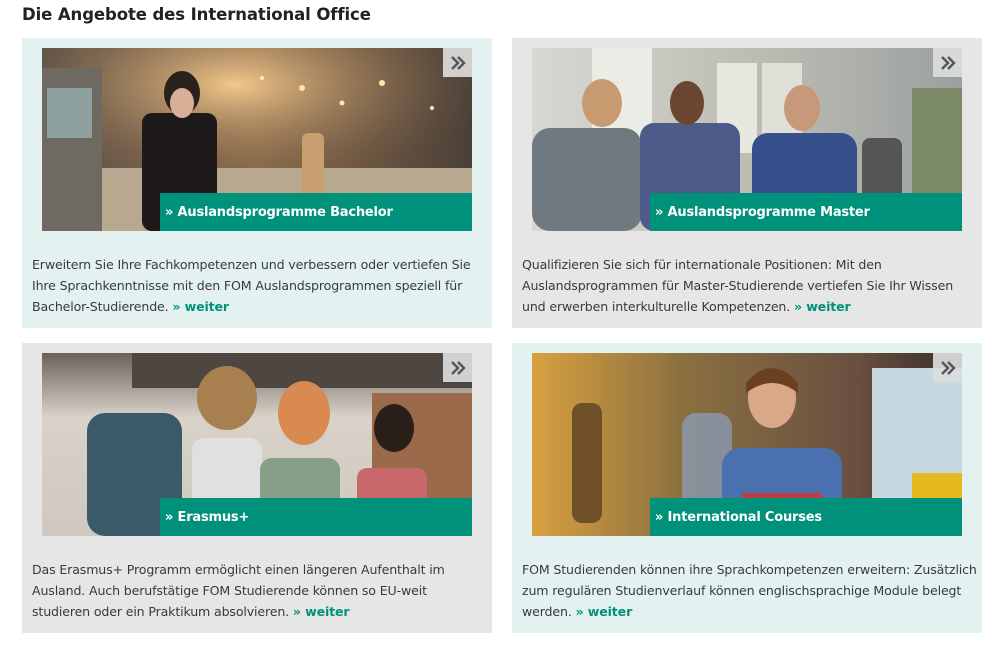 This screenshot has width=983, height=646. I want to click on card-image-international-courses: » International Courses, so click(747, 444).